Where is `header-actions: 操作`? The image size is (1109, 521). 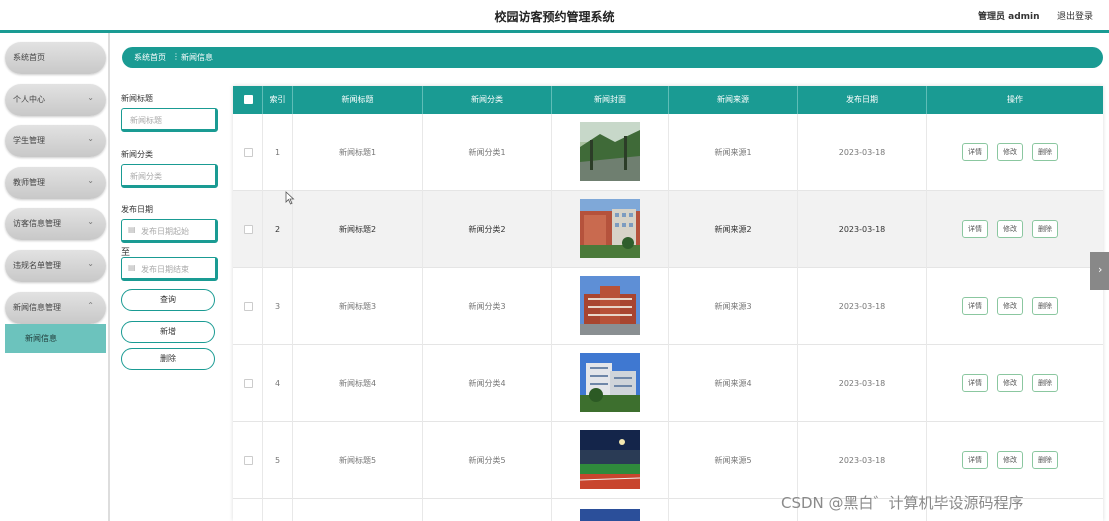 header-actions: 操作 is located at coordinates (1015, 99).